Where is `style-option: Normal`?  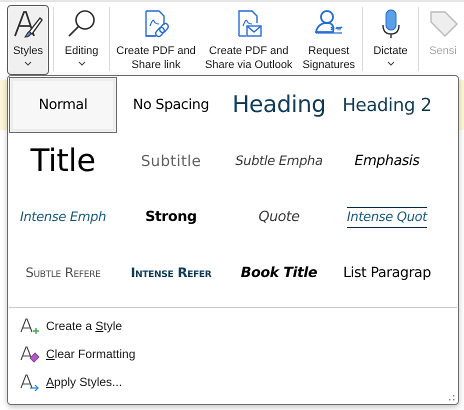 style-option: Normal is located at coordinates (63, 105).